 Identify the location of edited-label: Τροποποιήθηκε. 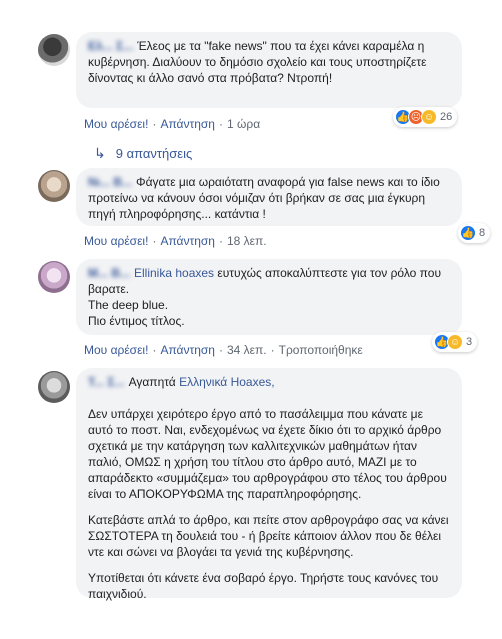
(321, 350).